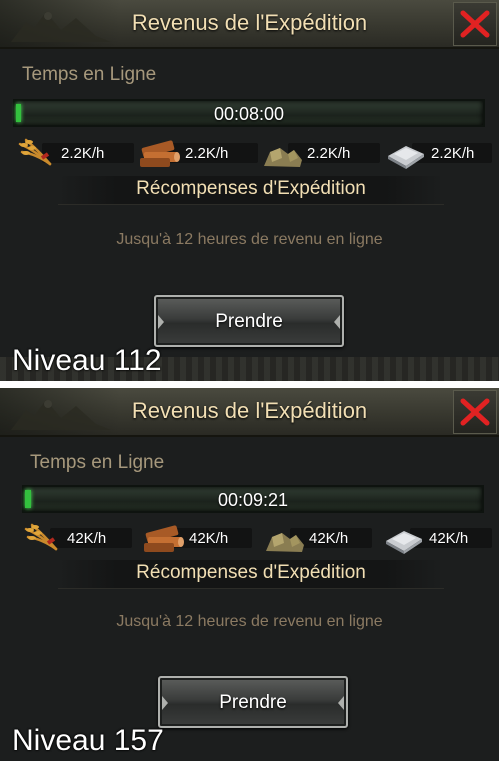 The height and width of the screenshot is (761, 499). I want to click on iron-rate: 42K/h, so click(449, 538).